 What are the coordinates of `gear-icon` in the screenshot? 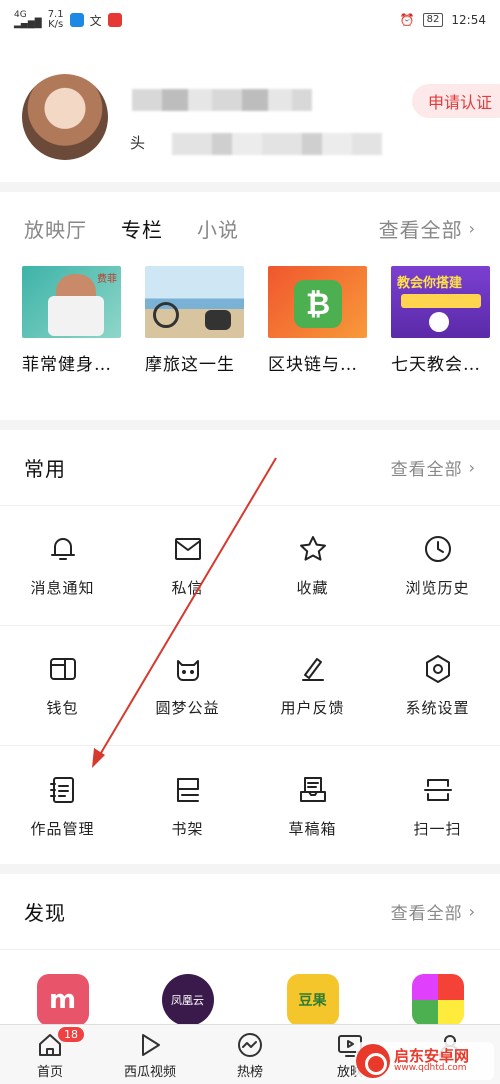 It's located at (437, 669).